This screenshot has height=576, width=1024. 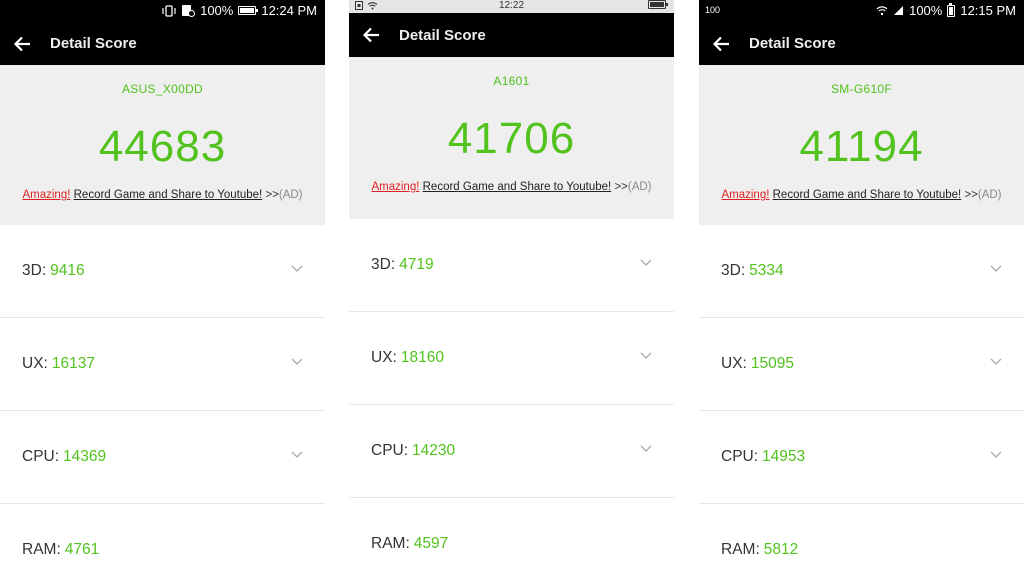 What do you see at coordinates (85, 456) in the screenshot?
I see `row-value: 14369` at bounding box center [85, 456].